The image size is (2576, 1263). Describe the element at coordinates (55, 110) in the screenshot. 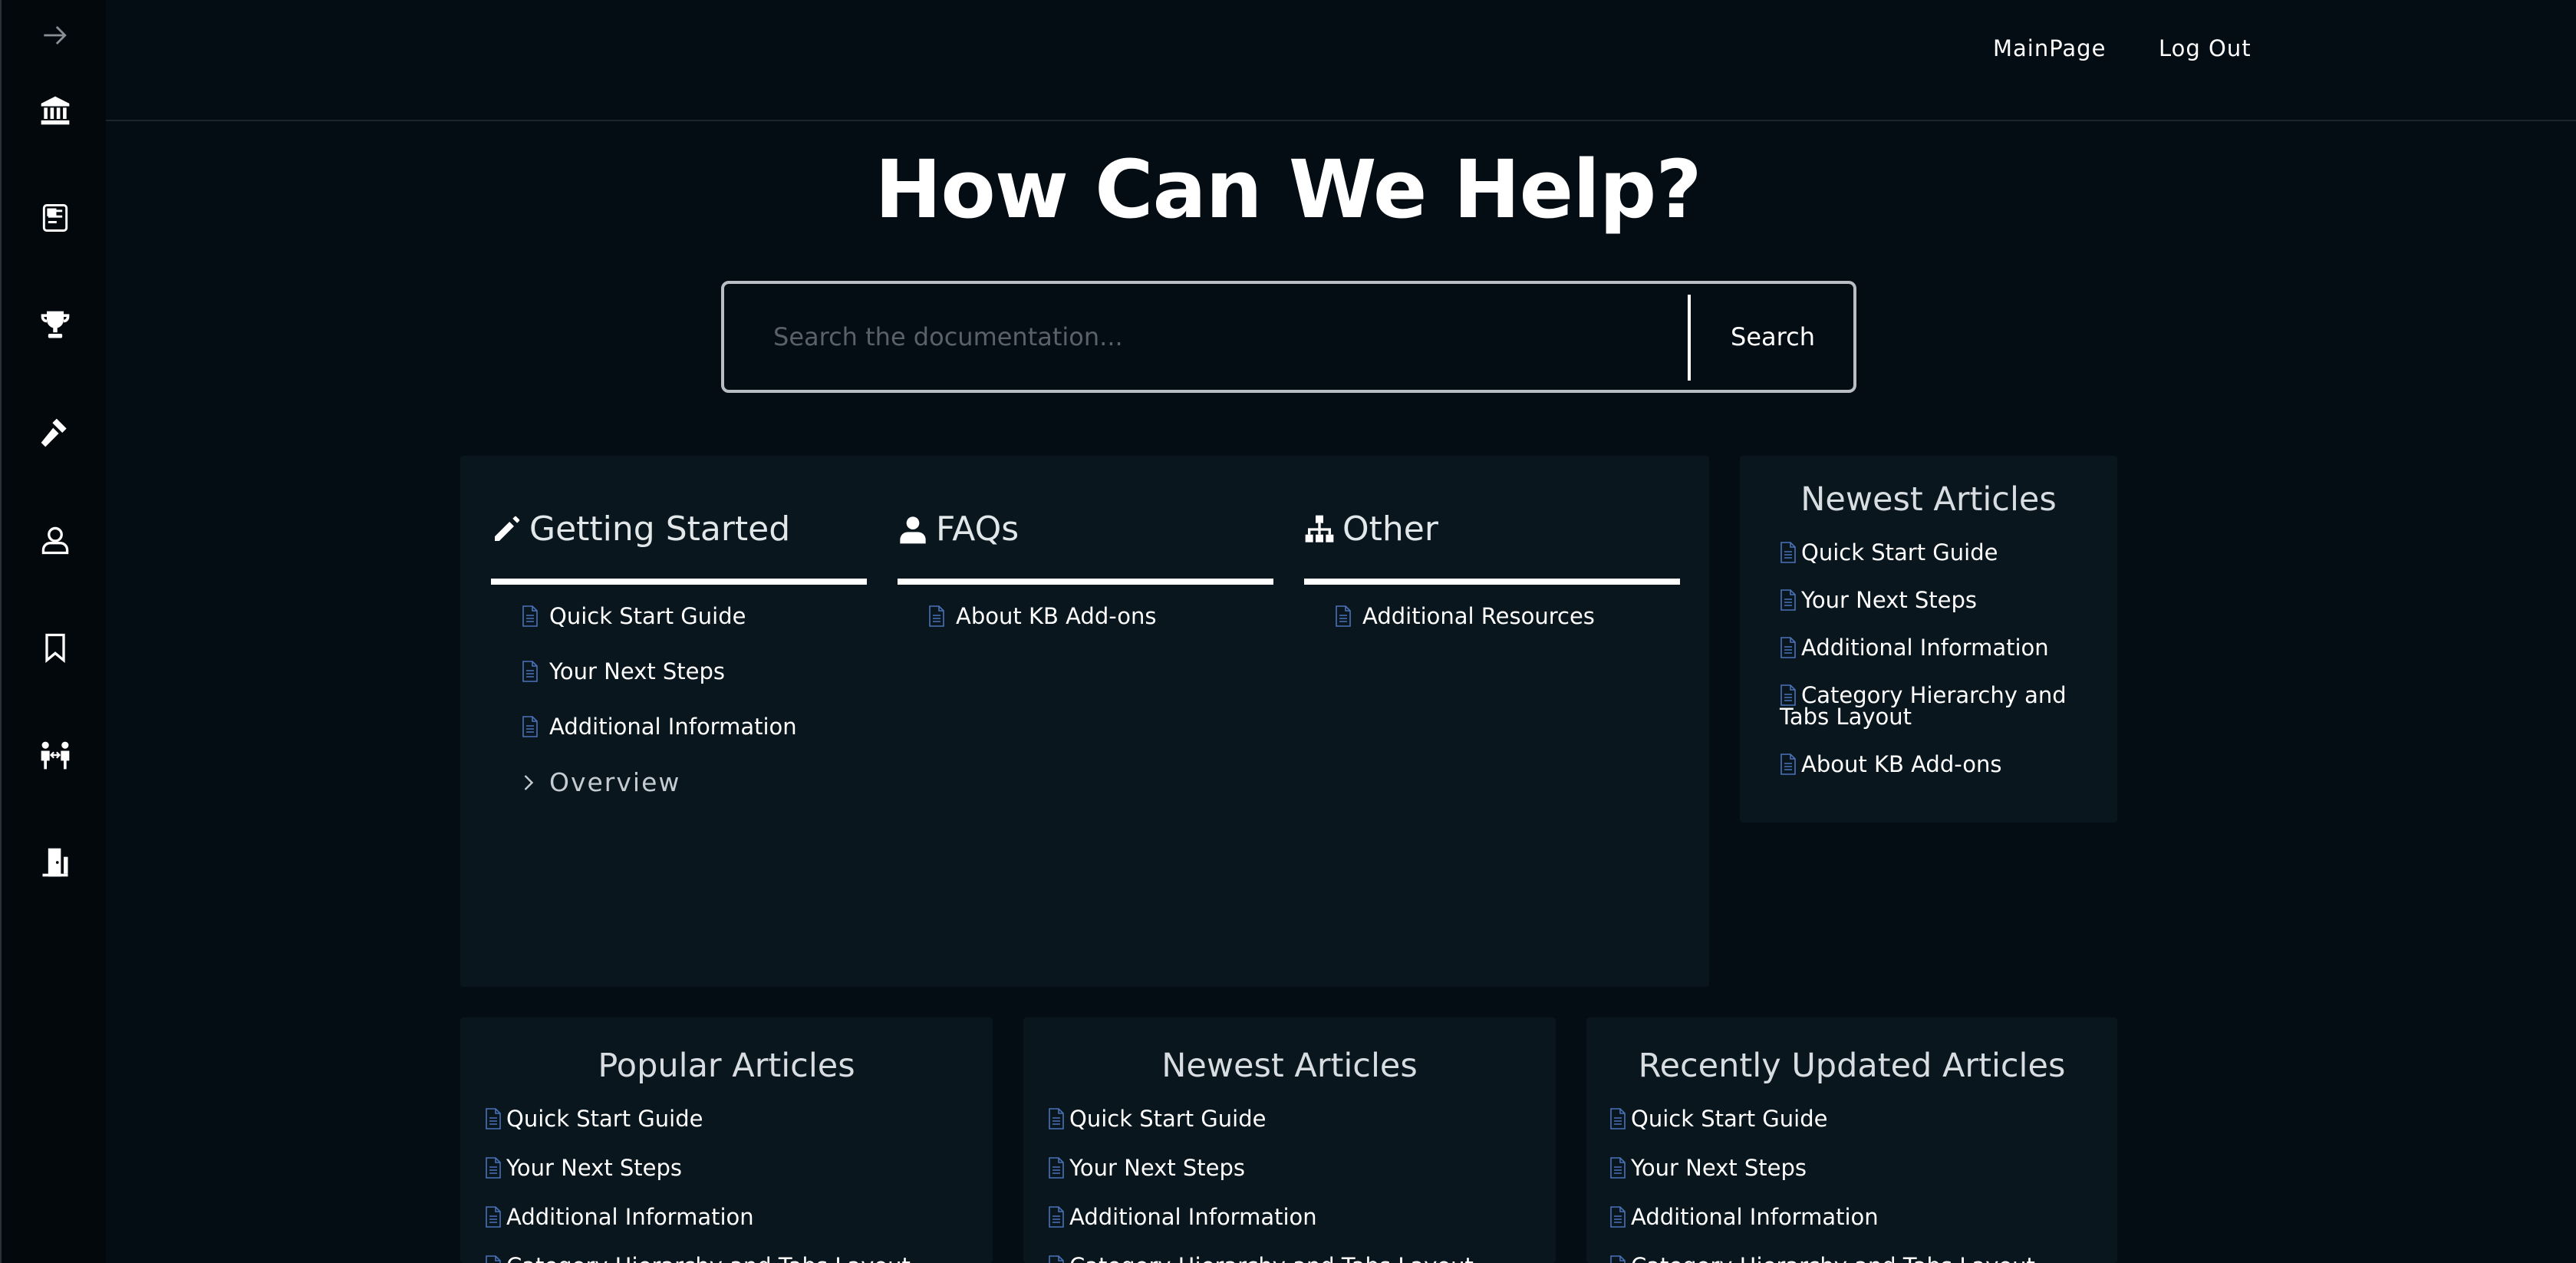

I see `bank-icon` at that location.